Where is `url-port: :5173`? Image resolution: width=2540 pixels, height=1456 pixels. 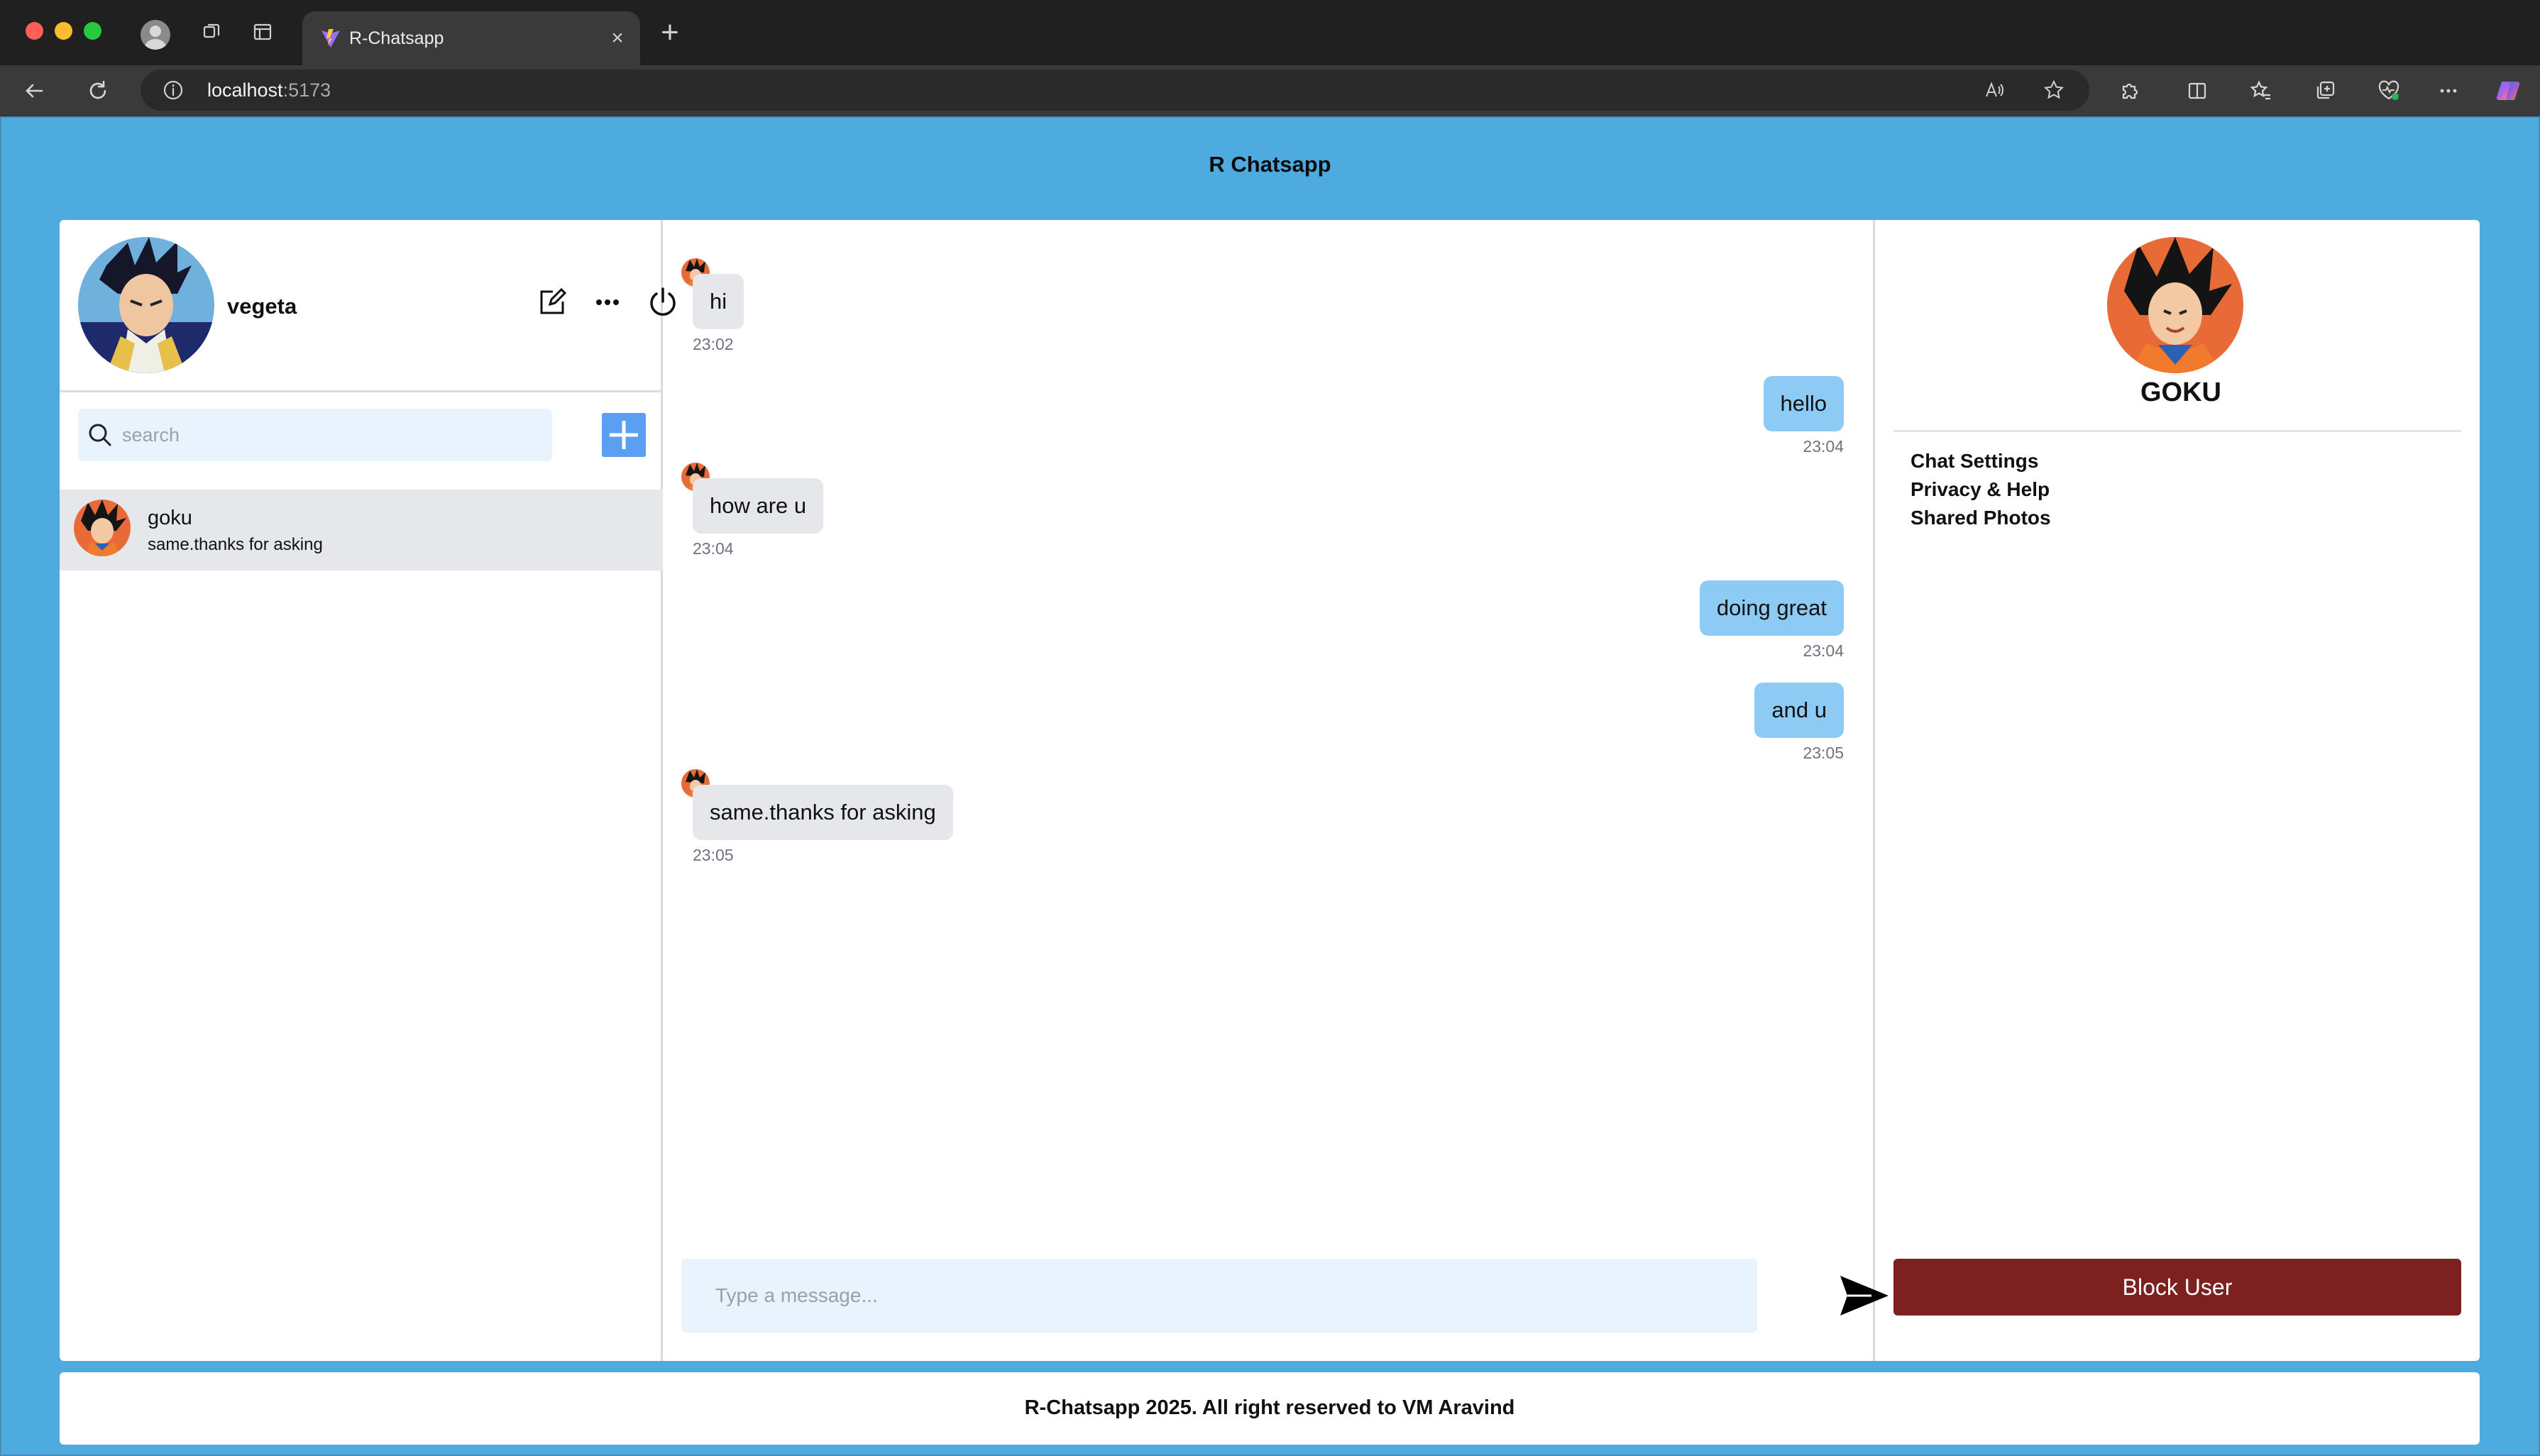
url-port: :5173 is located at coordinates (306, 90).